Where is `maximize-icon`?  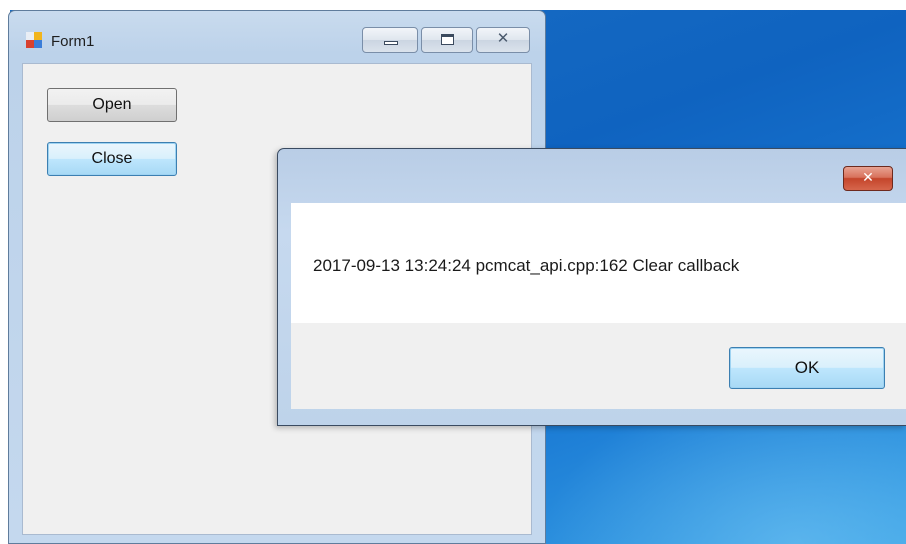
maximize-icon is located at coordinates (447, 39).